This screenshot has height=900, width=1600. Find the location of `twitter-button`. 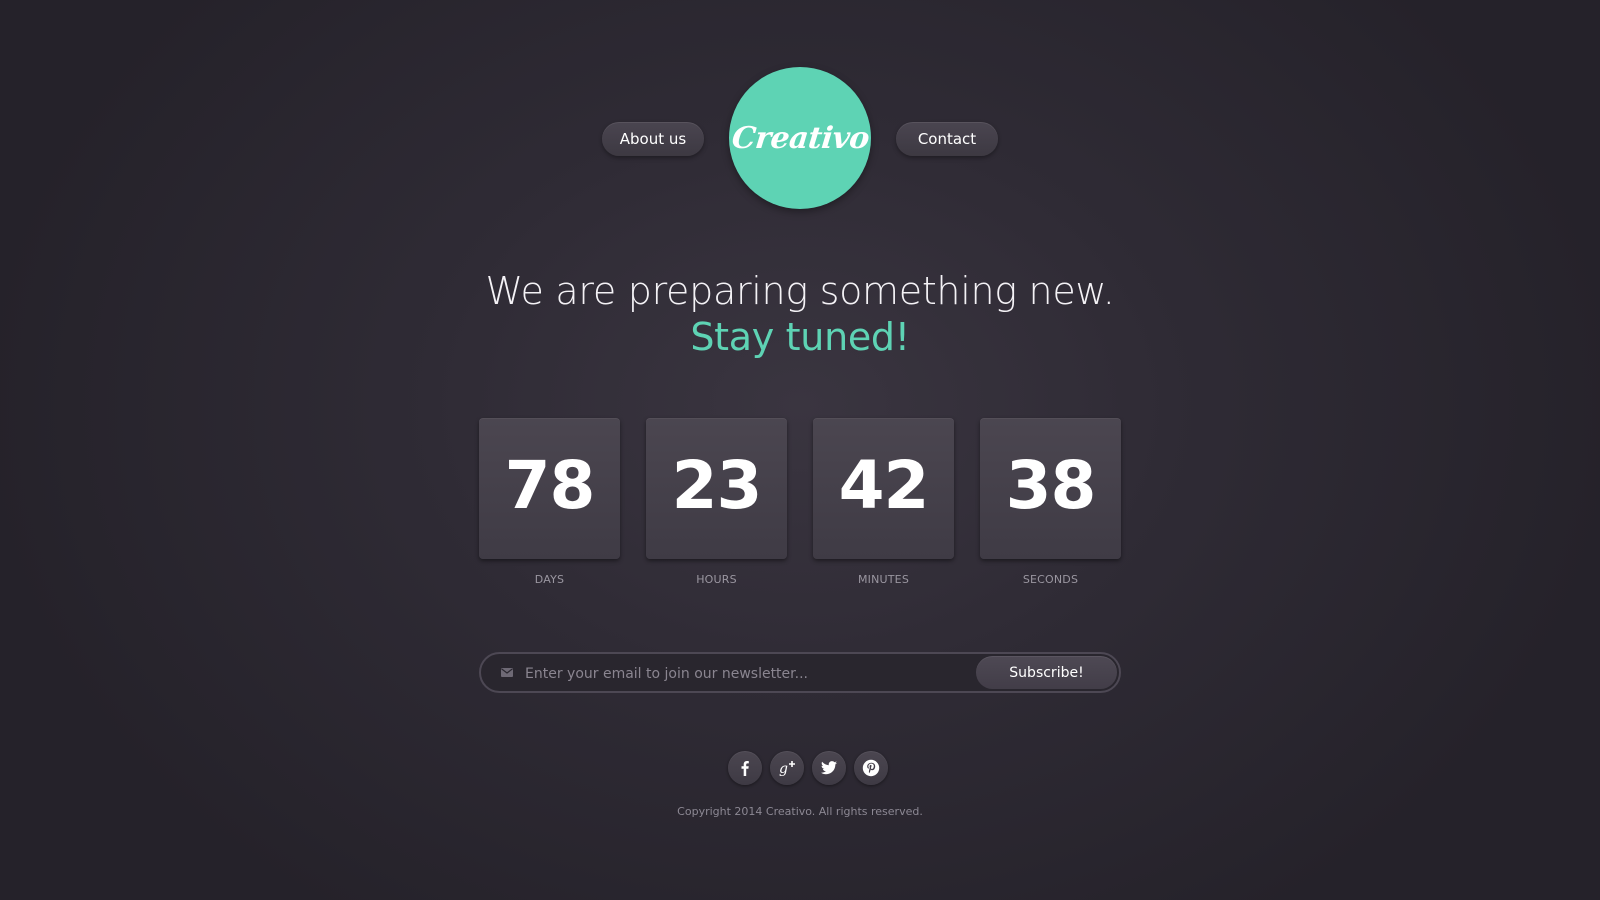

twitter-button is located at coordinates (829, 768).